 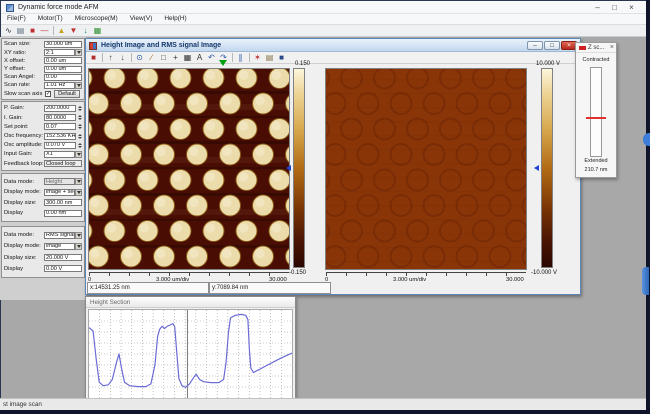 I want to click on status-text: st image scan, so click(x=22, y=404).